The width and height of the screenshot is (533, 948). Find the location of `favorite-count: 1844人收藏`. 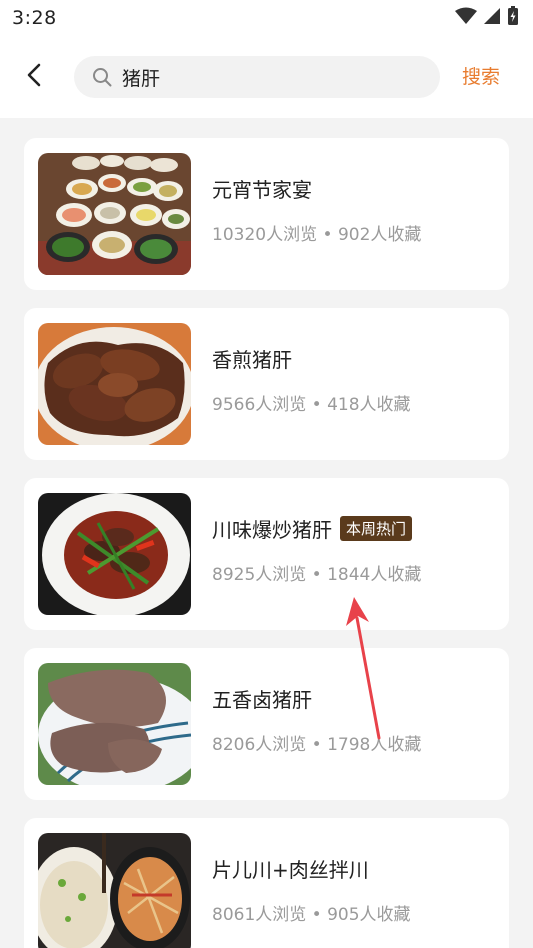

favorite-count: 1844人收藏 is located at coordinates (374, 575).